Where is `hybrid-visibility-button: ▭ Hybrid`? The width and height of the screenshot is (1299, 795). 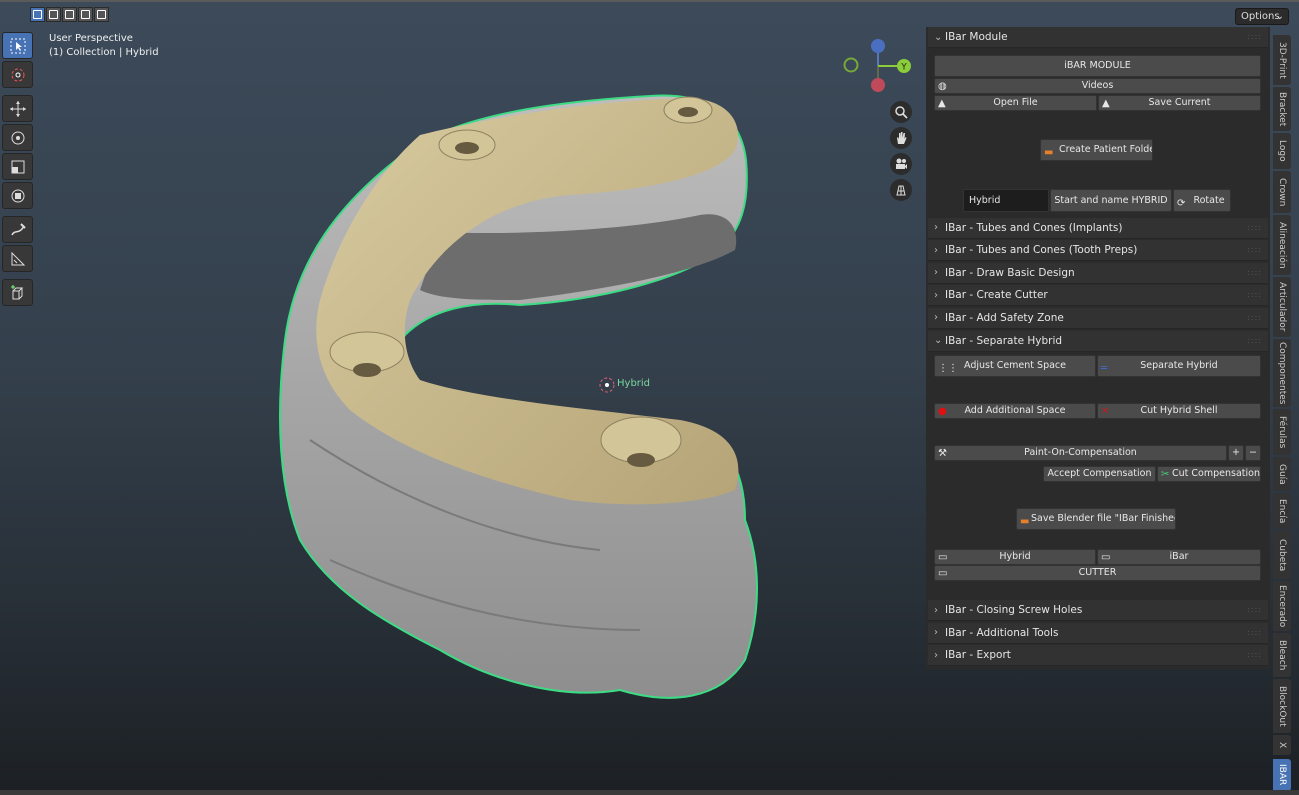 hybrid-visibility-button: ▭ Hybrid is located at coordinates (1015, 557).